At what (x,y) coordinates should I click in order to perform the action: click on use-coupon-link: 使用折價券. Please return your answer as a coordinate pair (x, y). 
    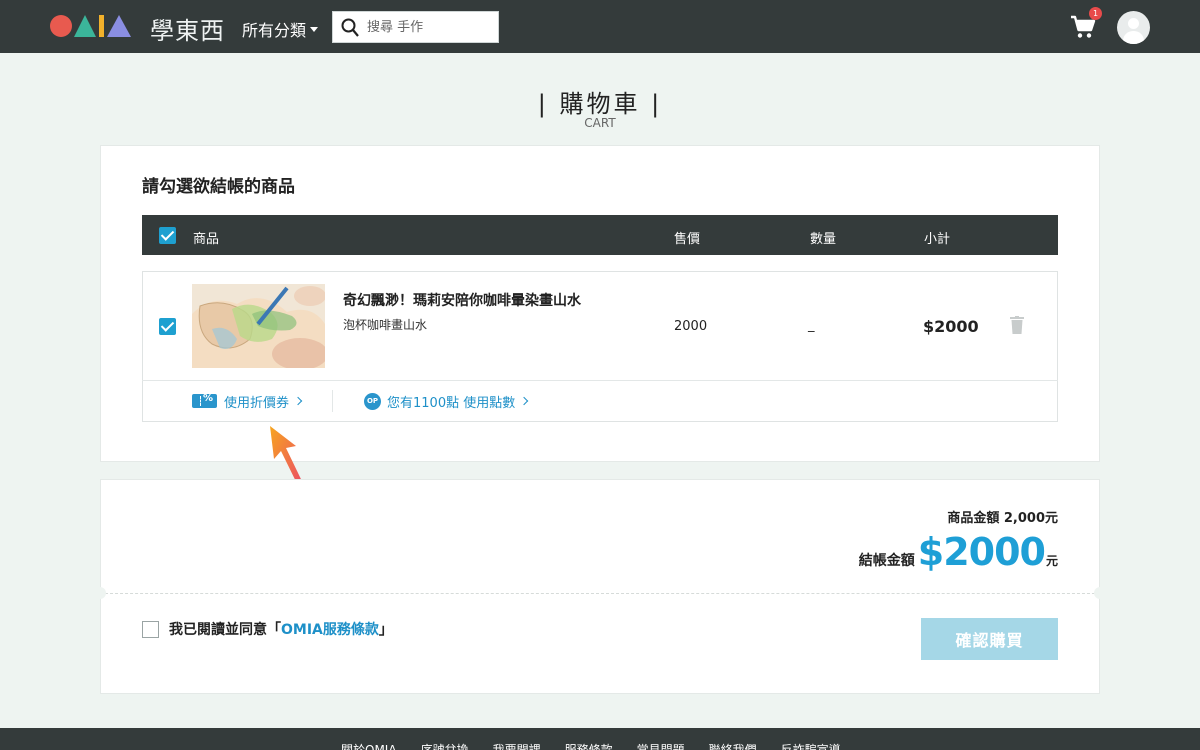
    Looking at the image, I should click on (247, 401).